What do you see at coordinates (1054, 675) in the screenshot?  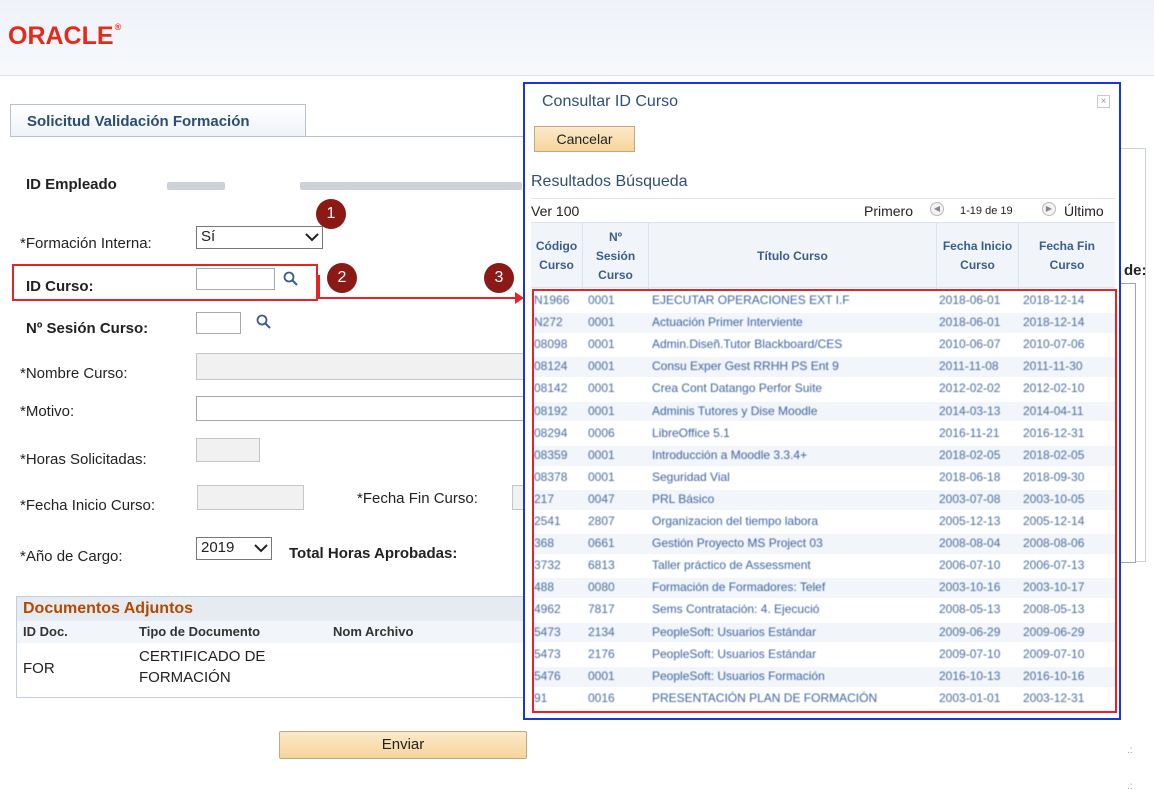 I see `cell-fin: 2016-10-16` at bounding box center [1054, 675].